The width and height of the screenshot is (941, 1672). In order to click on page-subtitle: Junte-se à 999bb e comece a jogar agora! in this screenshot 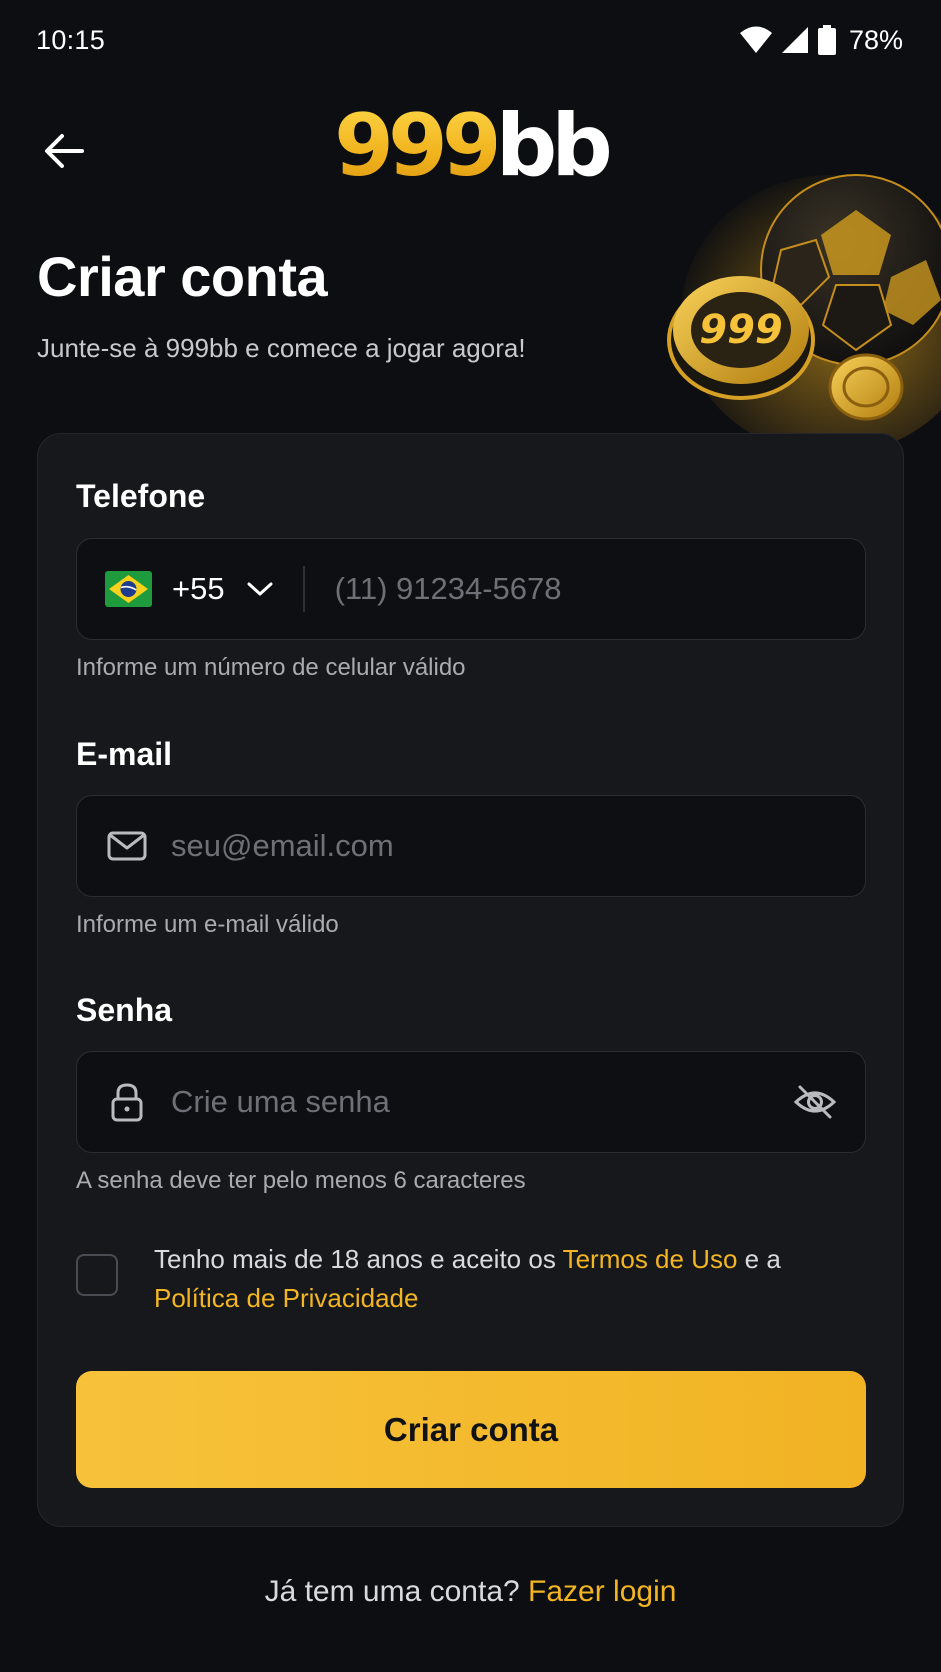, I will do `click(281, 348)`.